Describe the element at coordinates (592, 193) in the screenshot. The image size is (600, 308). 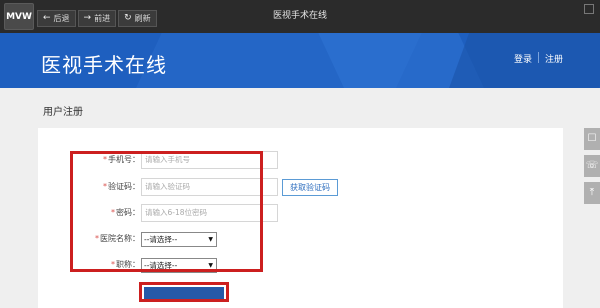
I see `back-to-top-icon: ⤒` at that location.